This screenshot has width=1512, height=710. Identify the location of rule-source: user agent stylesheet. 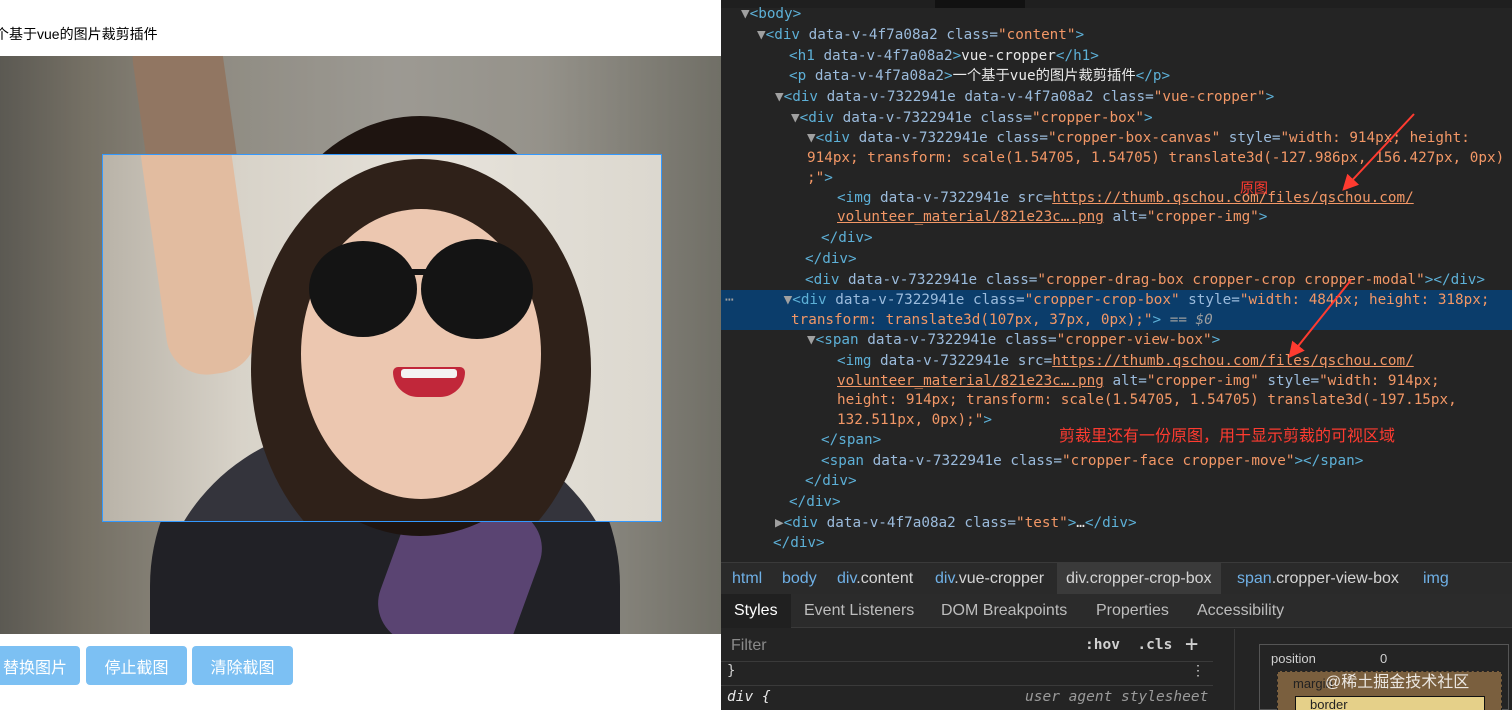
(1117, 697).